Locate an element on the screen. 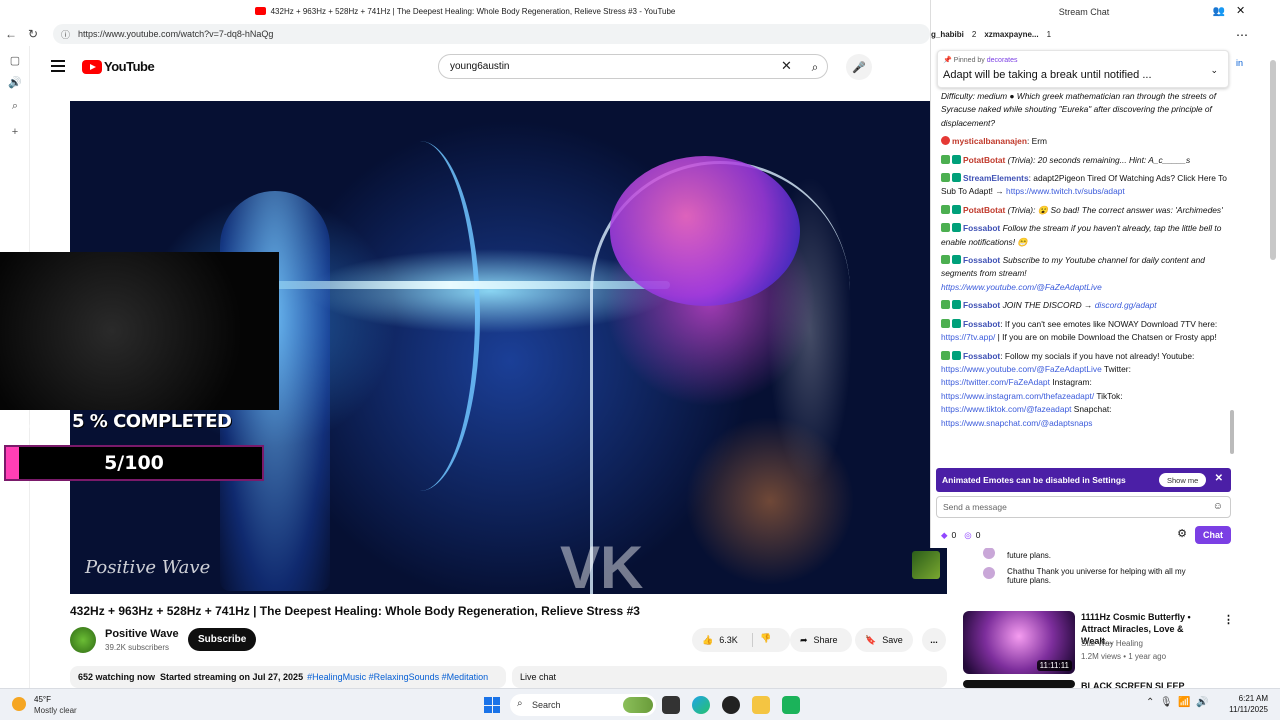 The width and height of the screenshot is (1280, 720). channel-avatar is located at coordinates (83, 640).